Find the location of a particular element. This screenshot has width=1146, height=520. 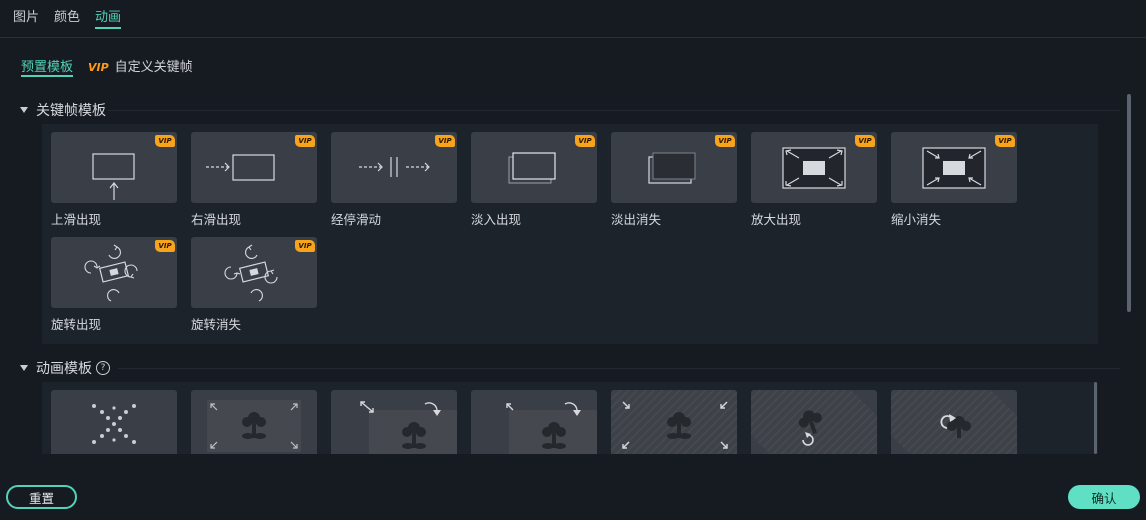

dots-cross-icon is located at coordinates (114, 424).